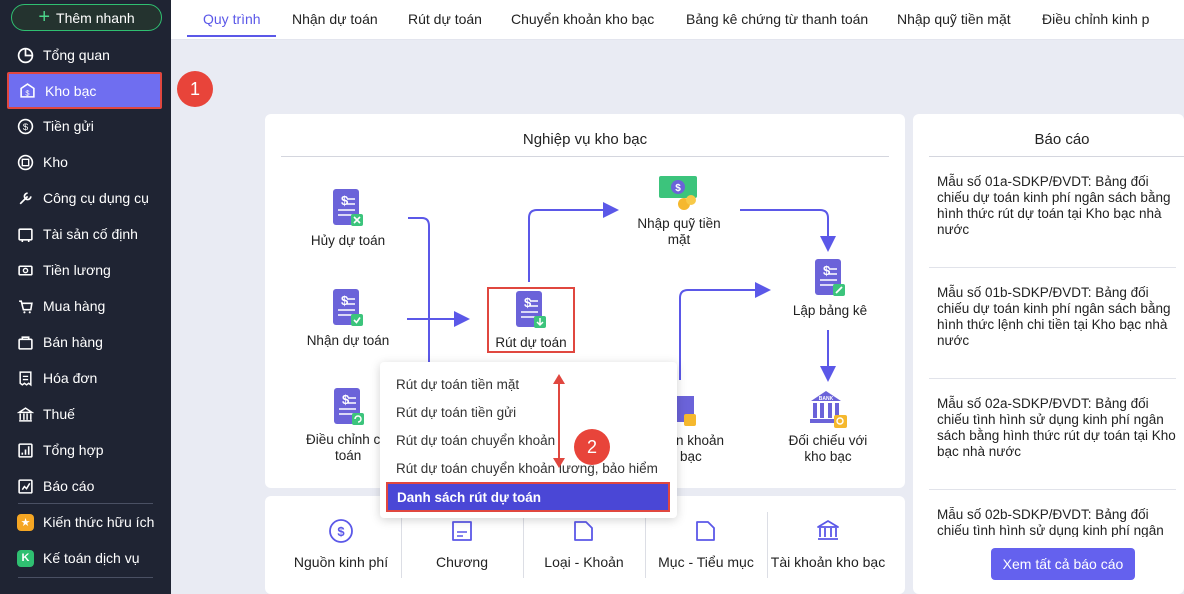 Image resolution: width=1184 pixels, height=594 pixels. I want to click on dollar-circle-icon: $, so click(341, 531).